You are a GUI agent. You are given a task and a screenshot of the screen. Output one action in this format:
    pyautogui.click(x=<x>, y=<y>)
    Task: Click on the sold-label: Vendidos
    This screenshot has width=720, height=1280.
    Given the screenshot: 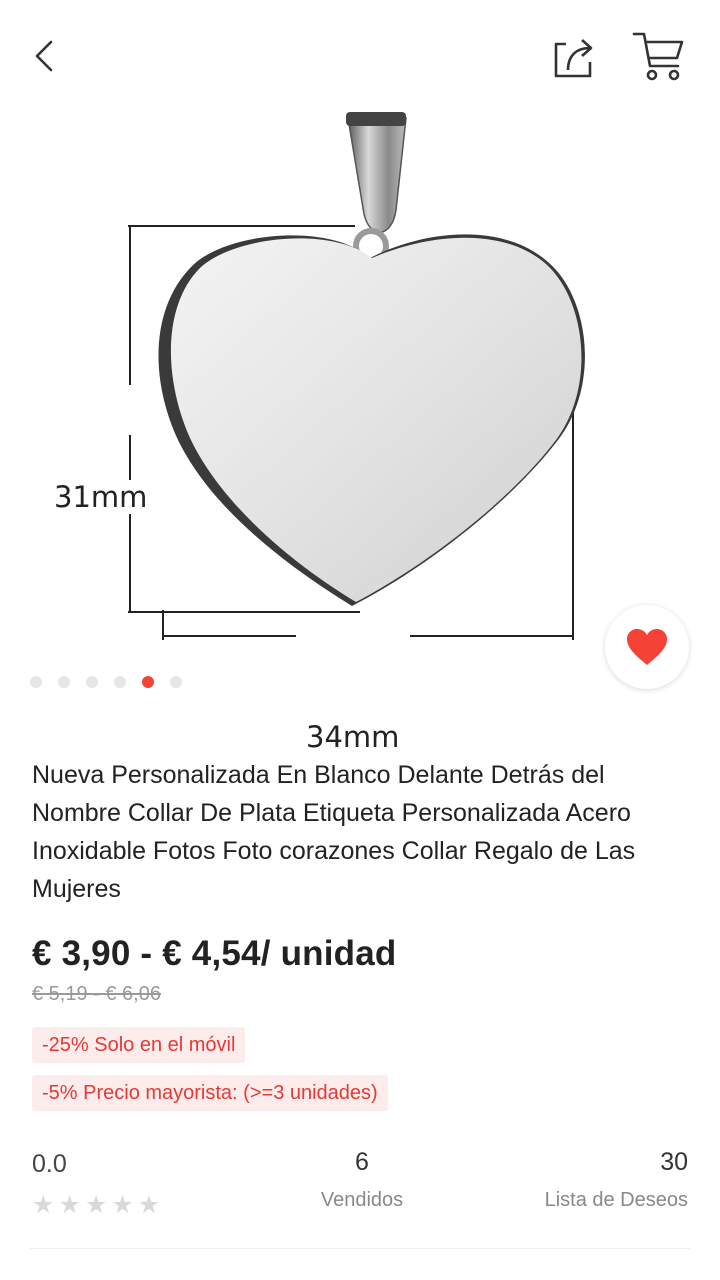 What is the action you would take?
    pyautogui.click(x=362, y=1200)
    